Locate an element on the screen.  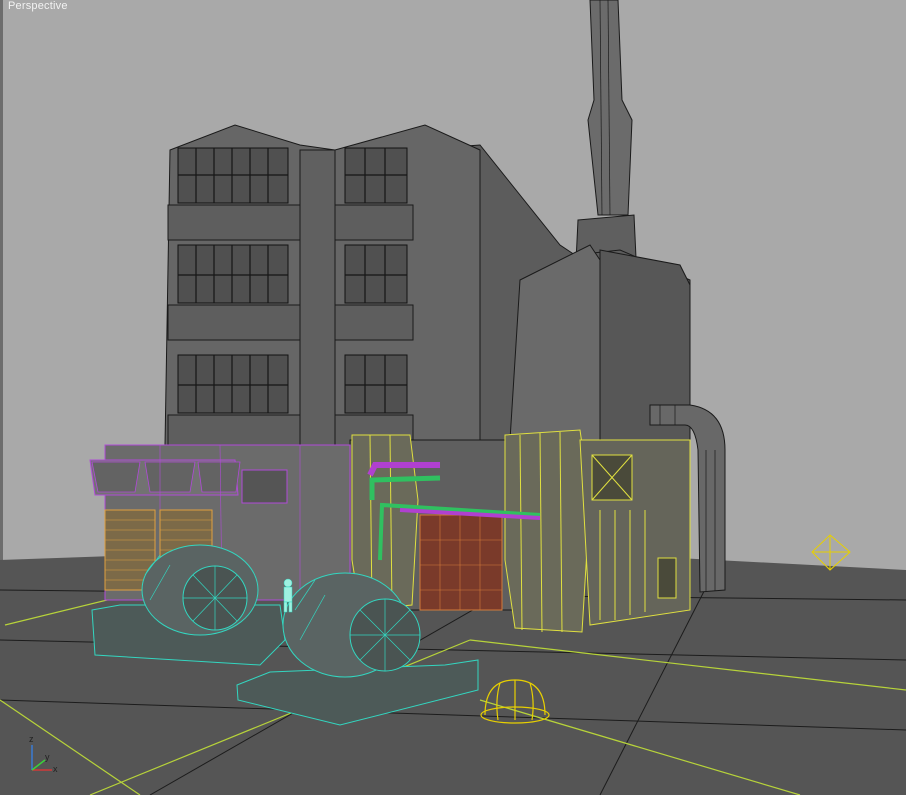
viewport-label: Perspective is located at coordinates (38, 6).